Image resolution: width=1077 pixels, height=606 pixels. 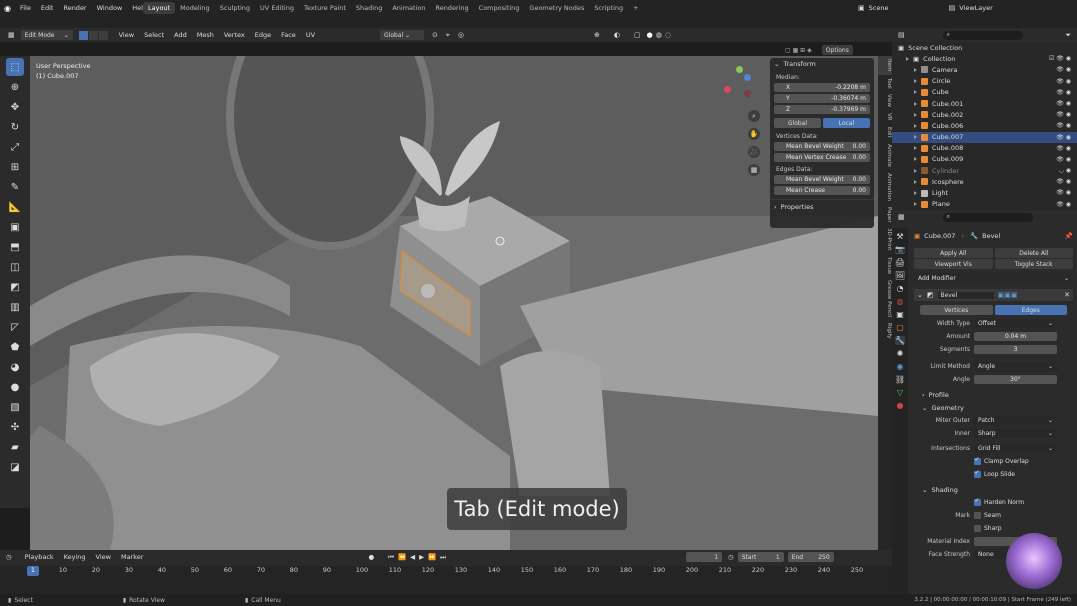 I want to click on outliner-search-input: ⌕, so click(x=982, y=35).